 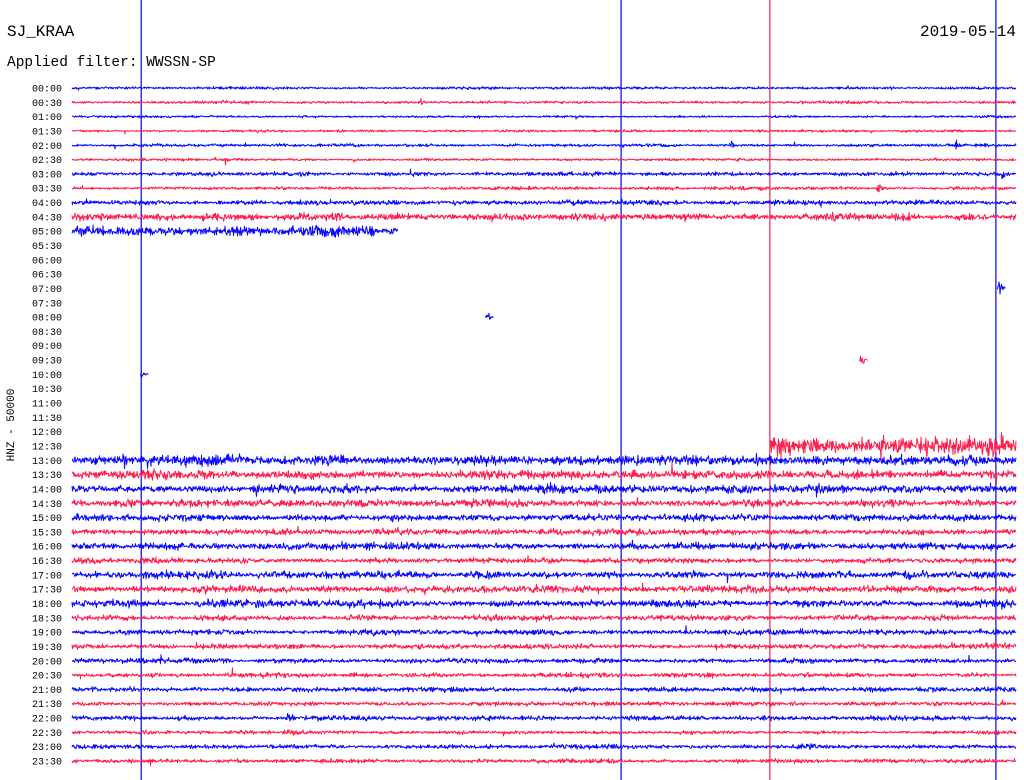 I want to click on row-label: 06:00, so click(x=47, y=261).